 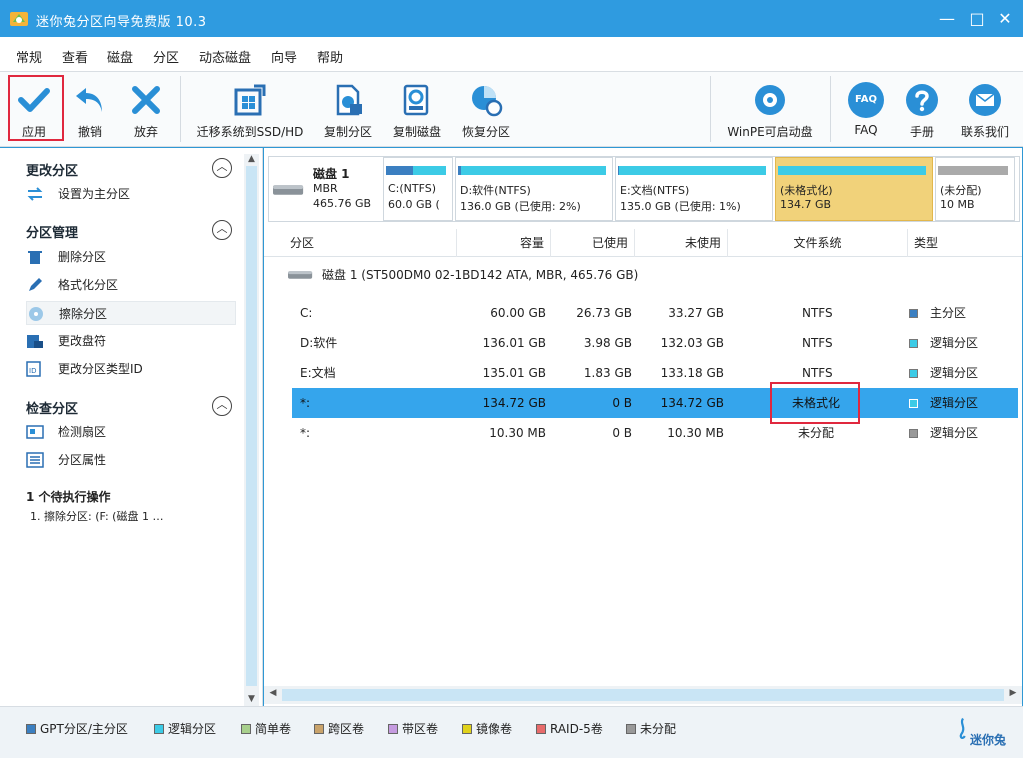 What do you see at coordinates (35, 341) in the screenshot?
I see `drive-letter-icon` at bounding box center [35, 341].